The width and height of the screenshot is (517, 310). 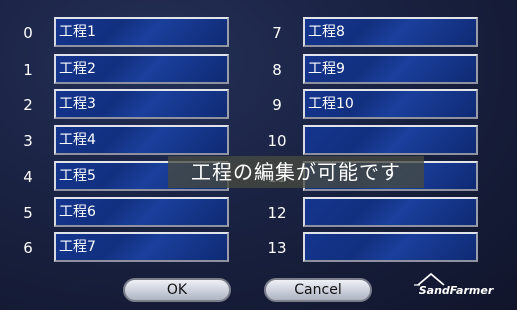 What do you see at coordinates (390, 69) in the screenshot?
I see `process-field-8: 工程9` at bounding box center [390, 69].